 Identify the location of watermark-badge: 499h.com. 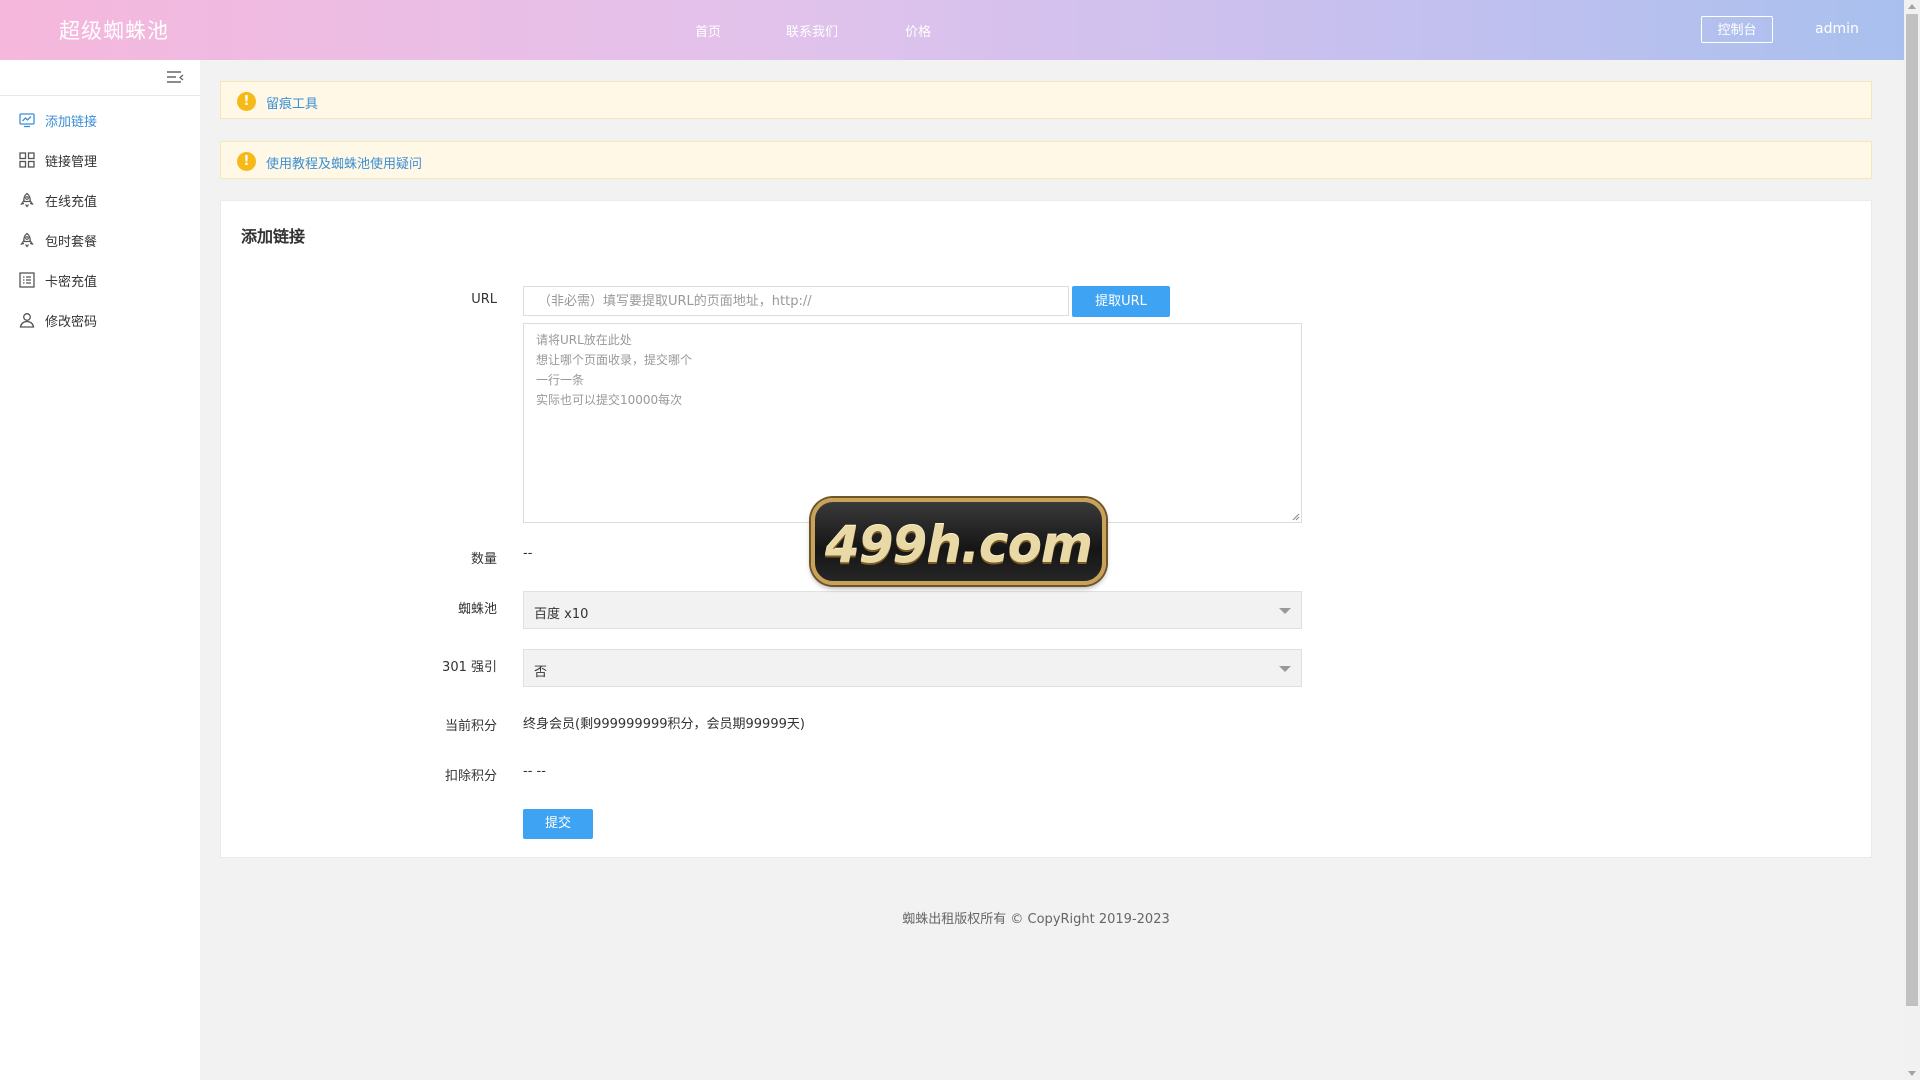
(958, 541).